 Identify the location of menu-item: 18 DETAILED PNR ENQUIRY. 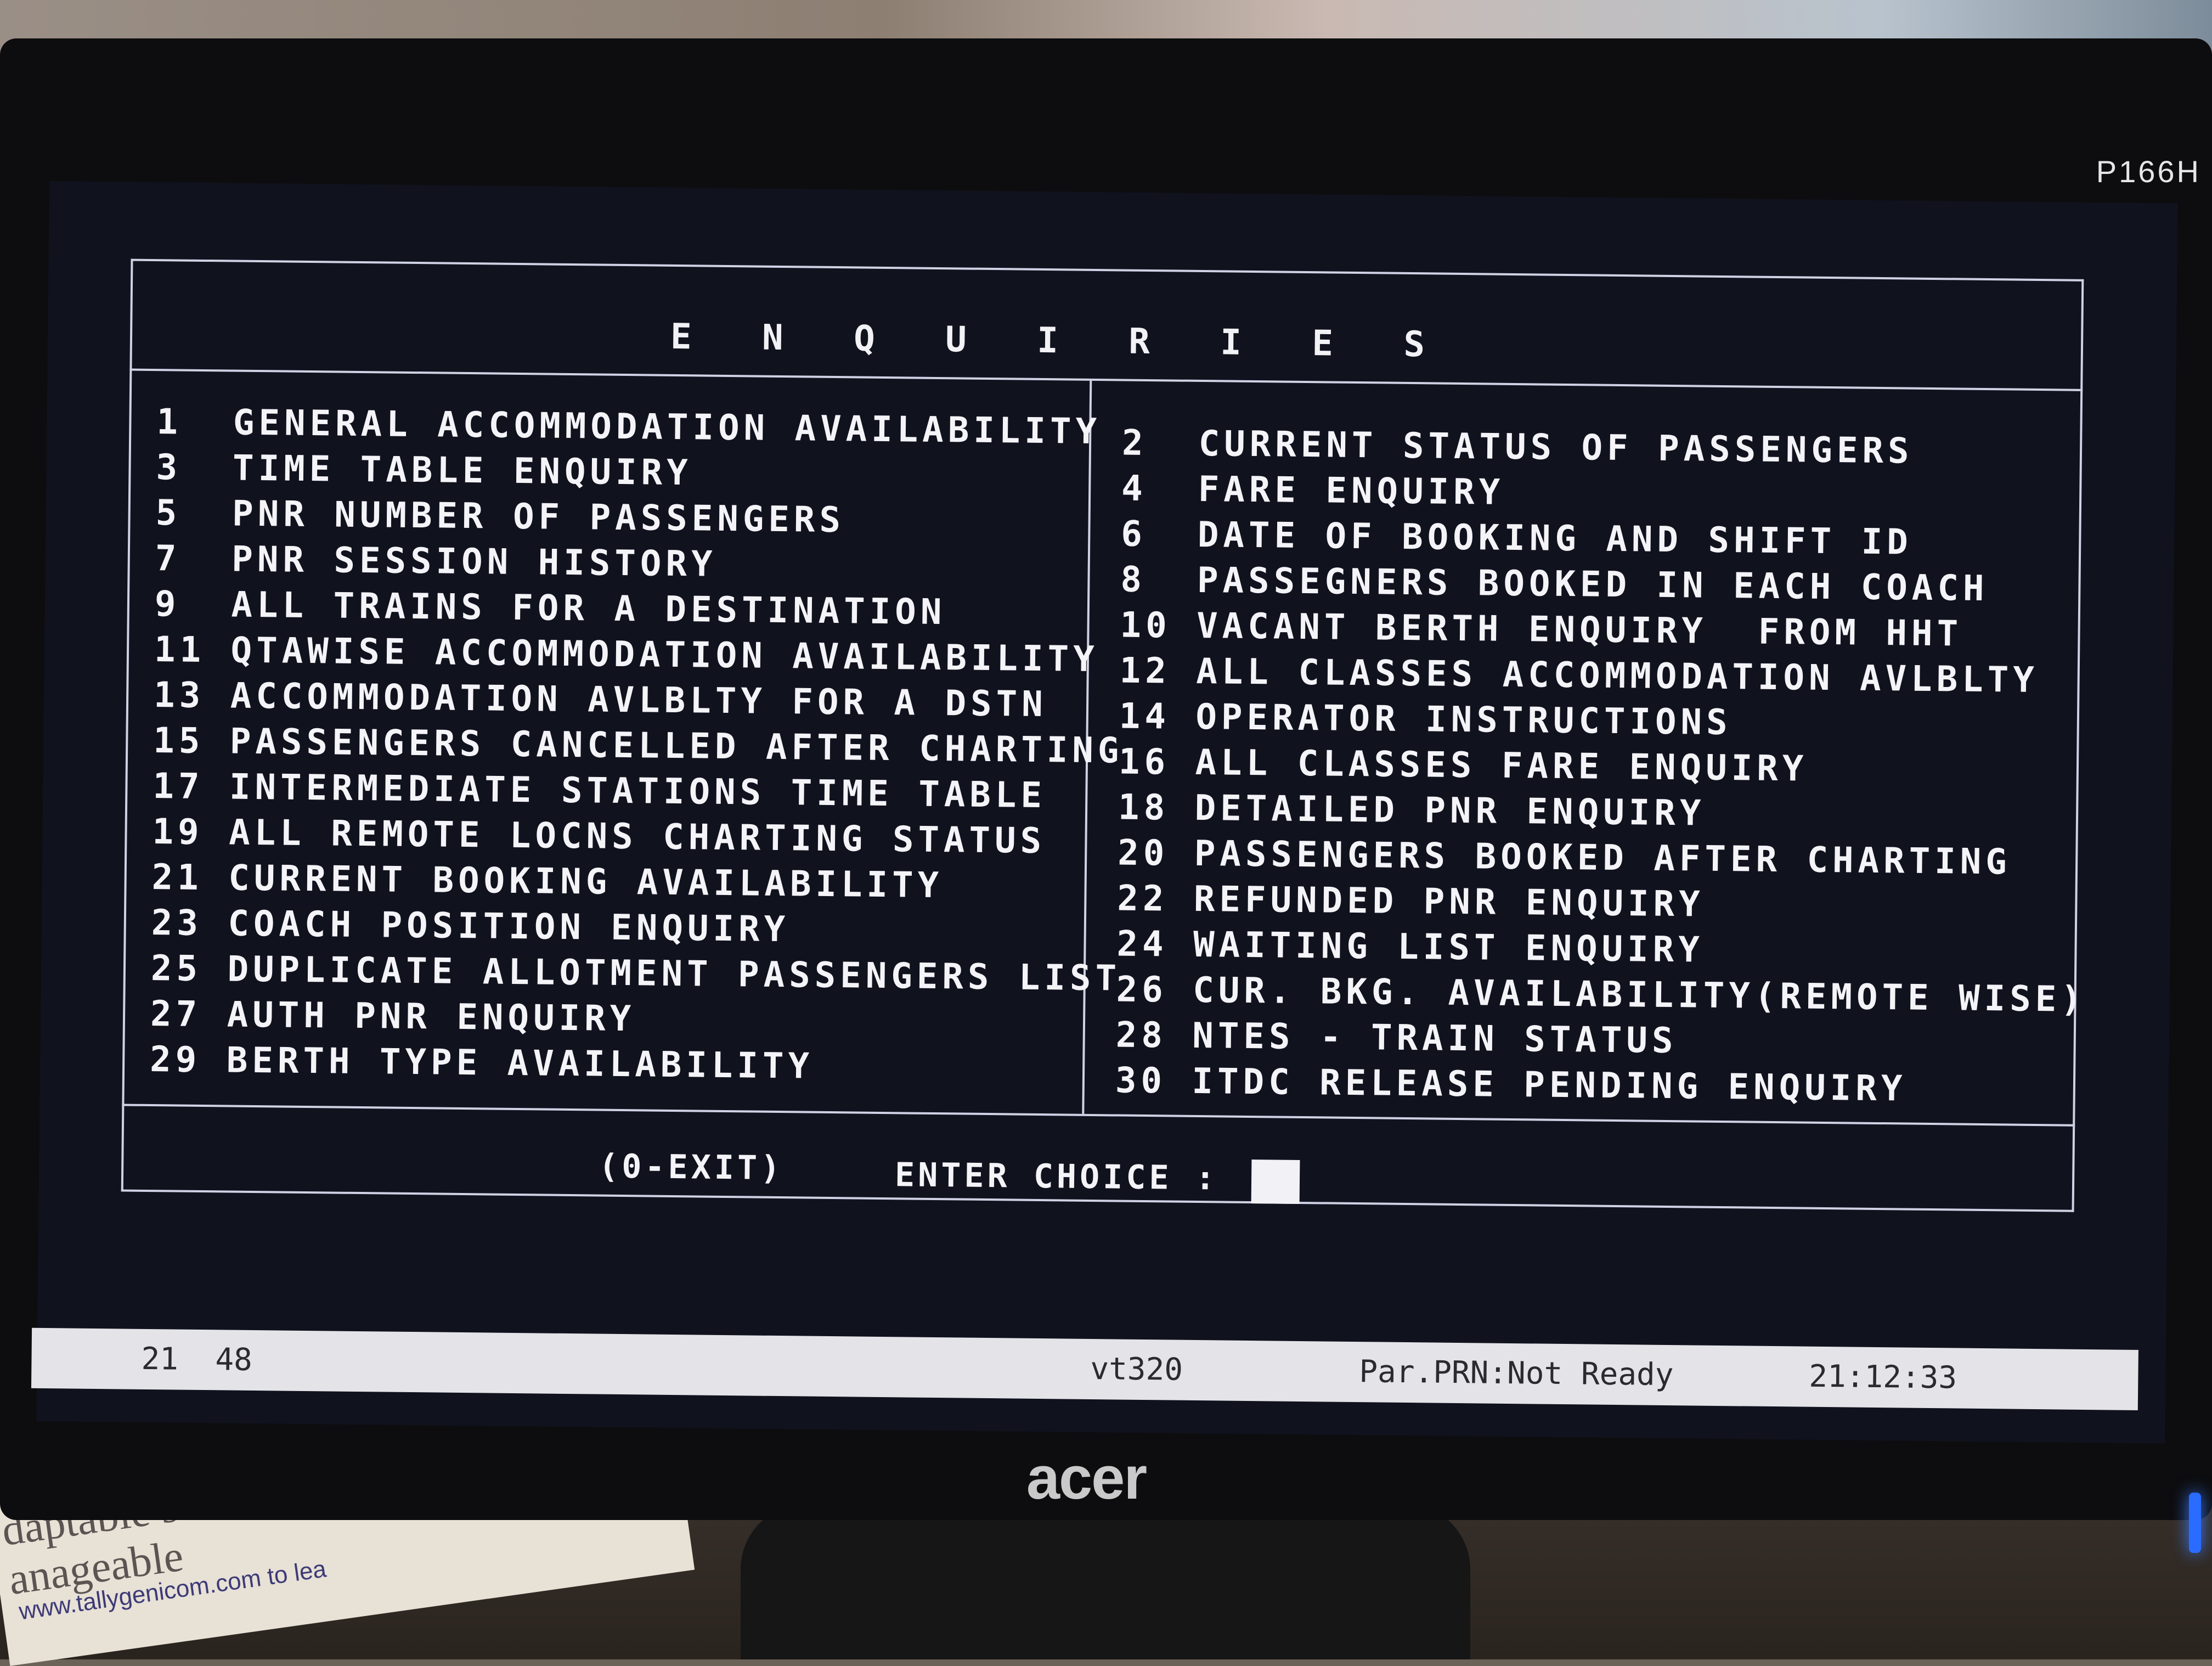
(1412, 810).